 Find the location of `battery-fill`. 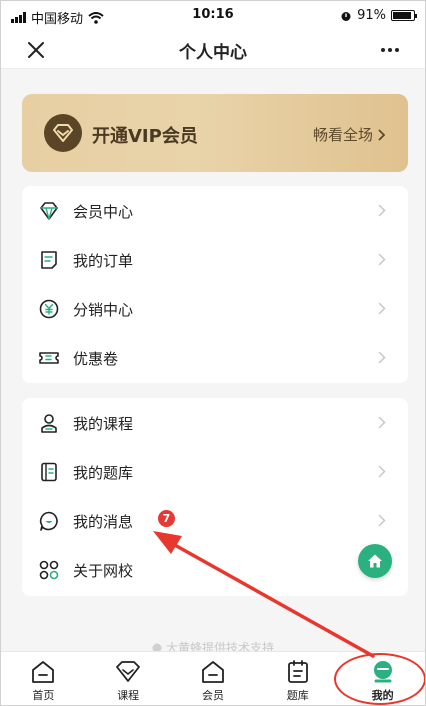

battery-fill is located at coordinates (402, 15).